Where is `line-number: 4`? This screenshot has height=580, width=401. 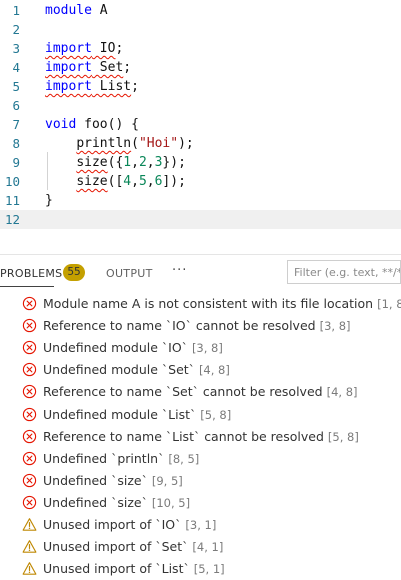
line-number: 4 is located at coordinates (16, 67).